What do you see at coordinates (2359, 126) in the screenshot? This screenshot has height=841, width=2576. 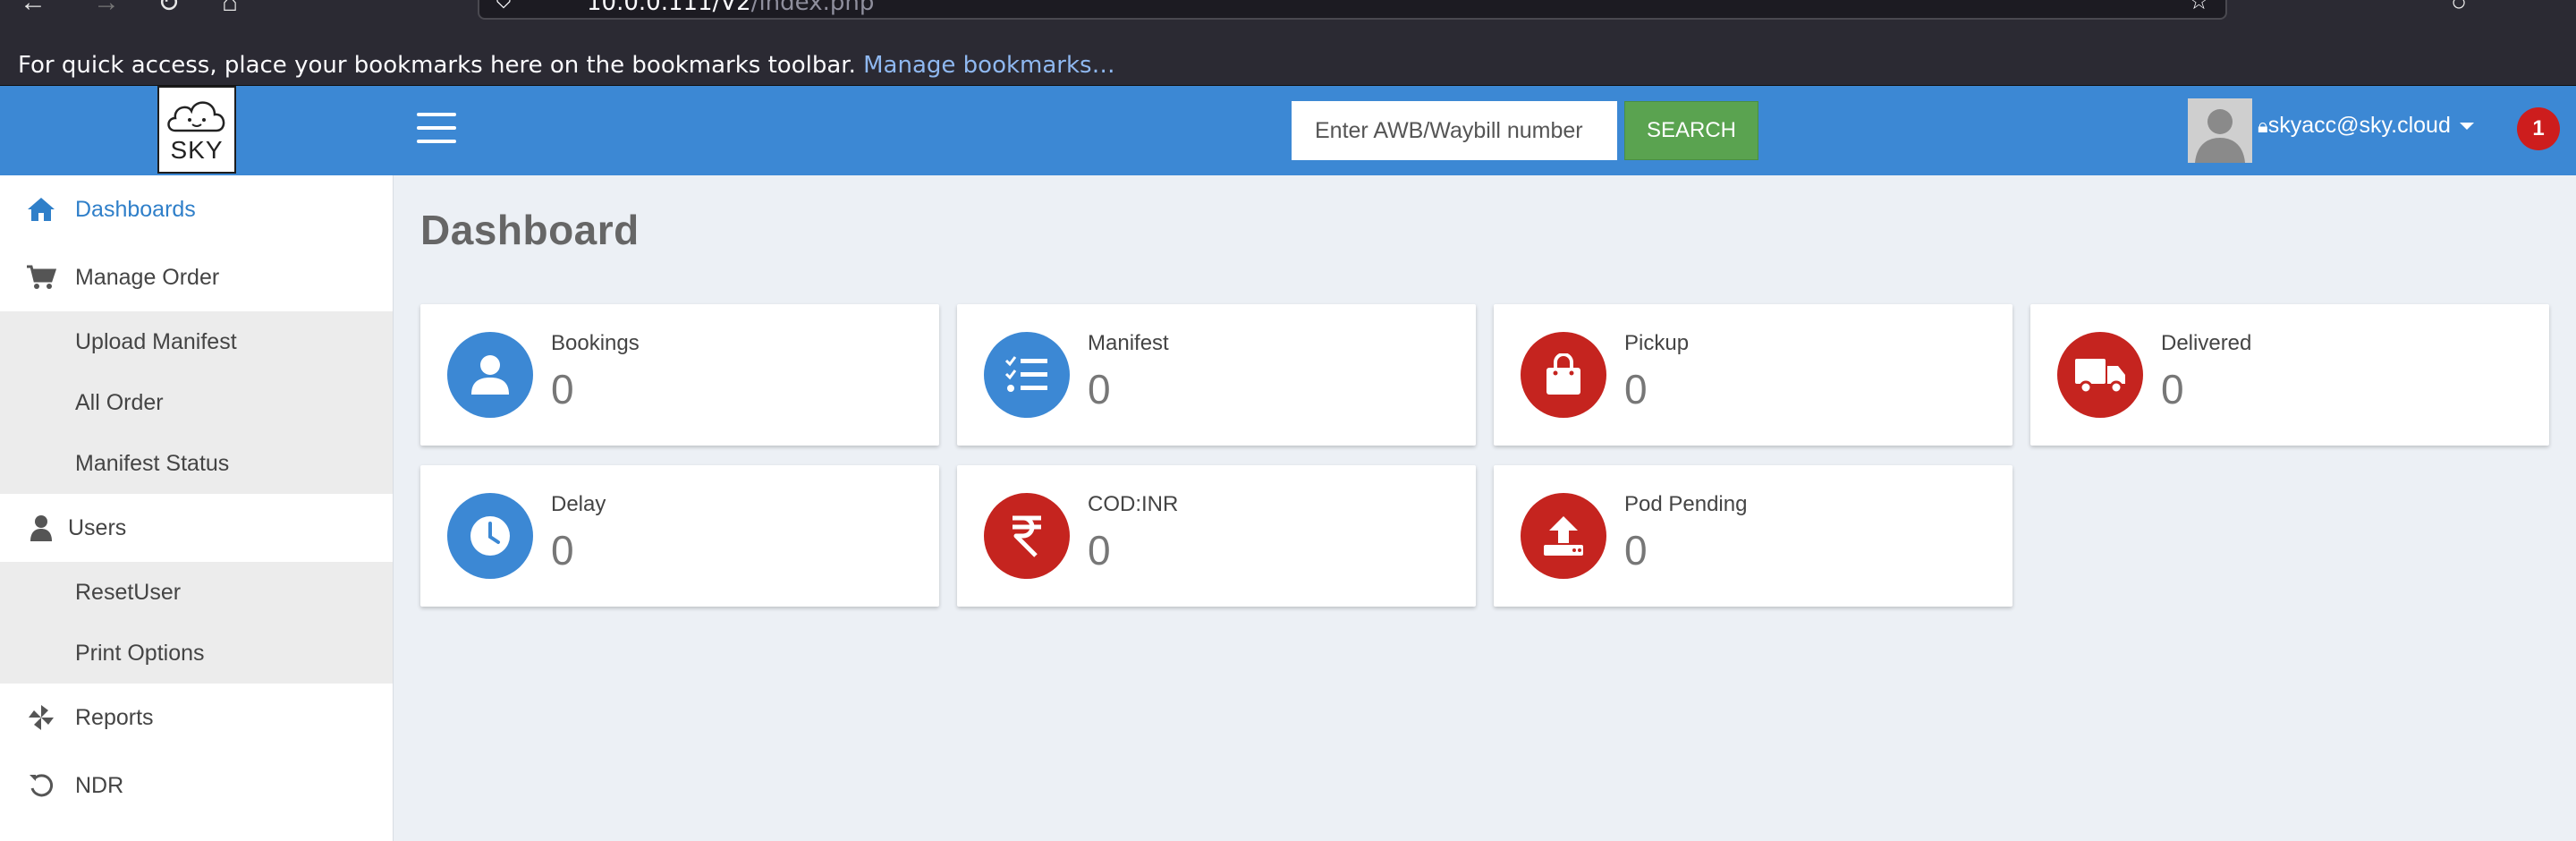 I see `user-email: skyacc@sky.cloud` at bounding box center [2359, 126].